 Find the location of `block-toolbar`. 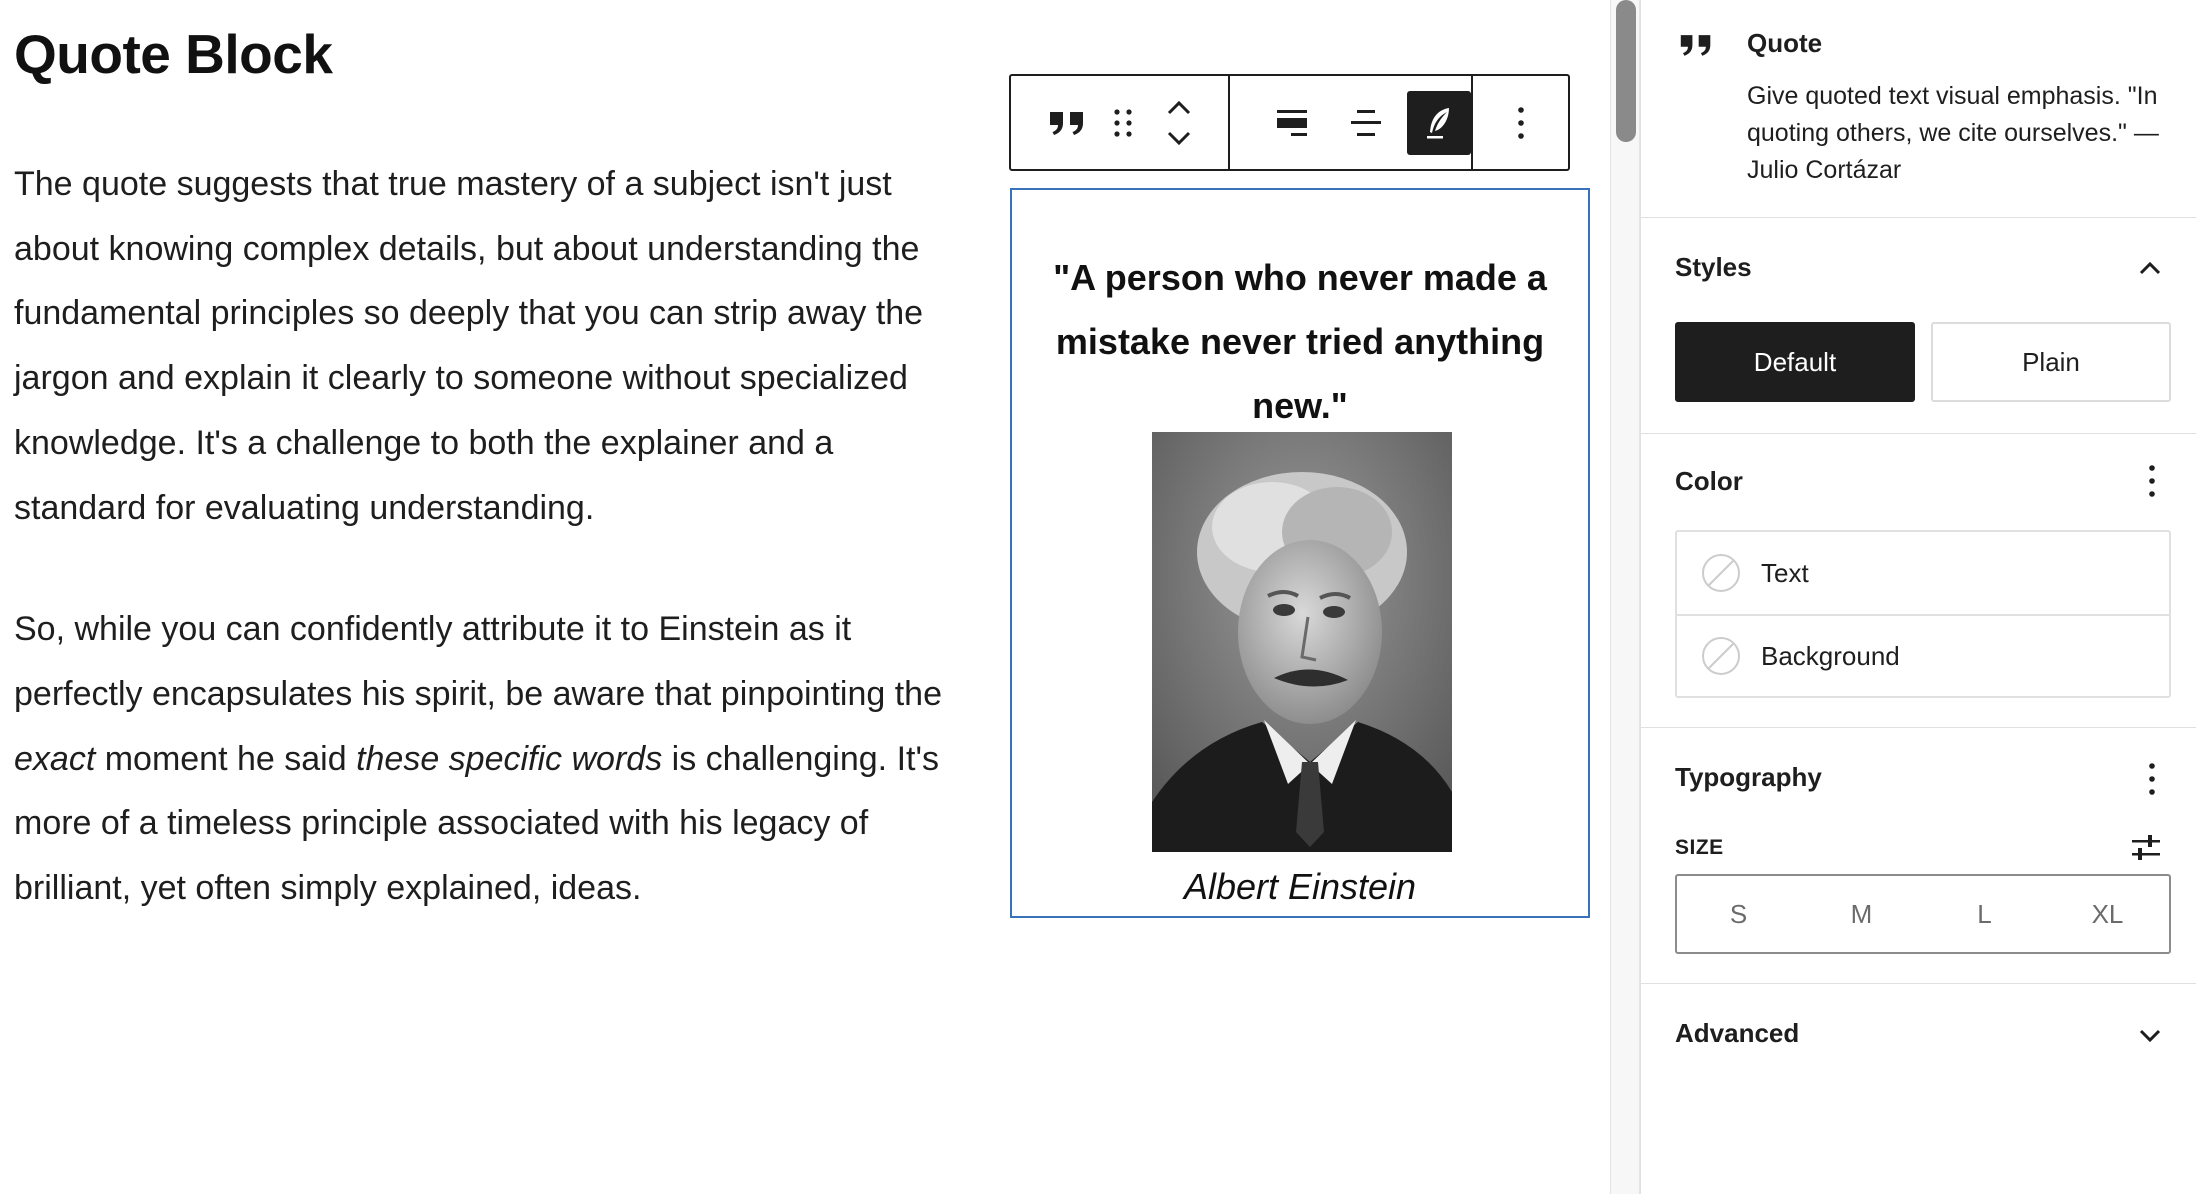

block-toolbar is located at coordinates (1289, 122).